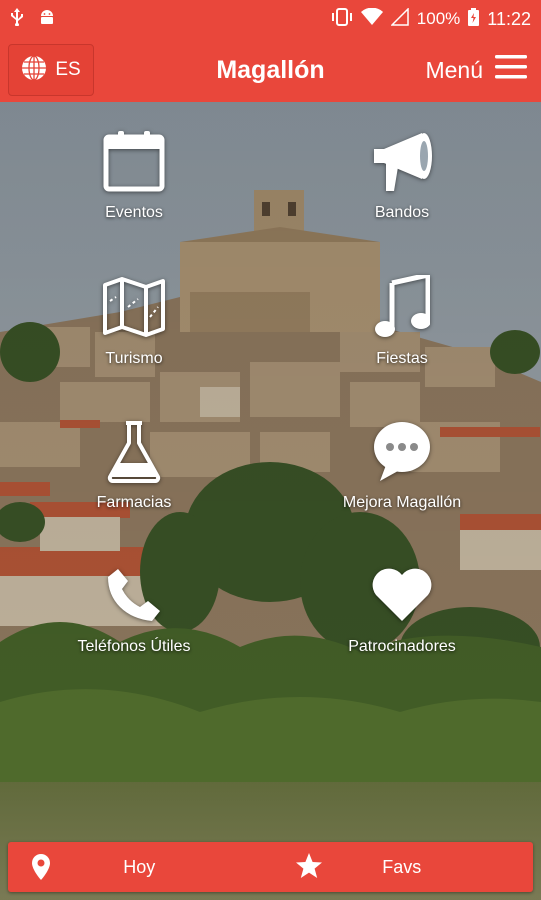  What do you see at coordinates (309, 868) in the screenshot?
I see `star-icon` at bounding box center [309, 868].